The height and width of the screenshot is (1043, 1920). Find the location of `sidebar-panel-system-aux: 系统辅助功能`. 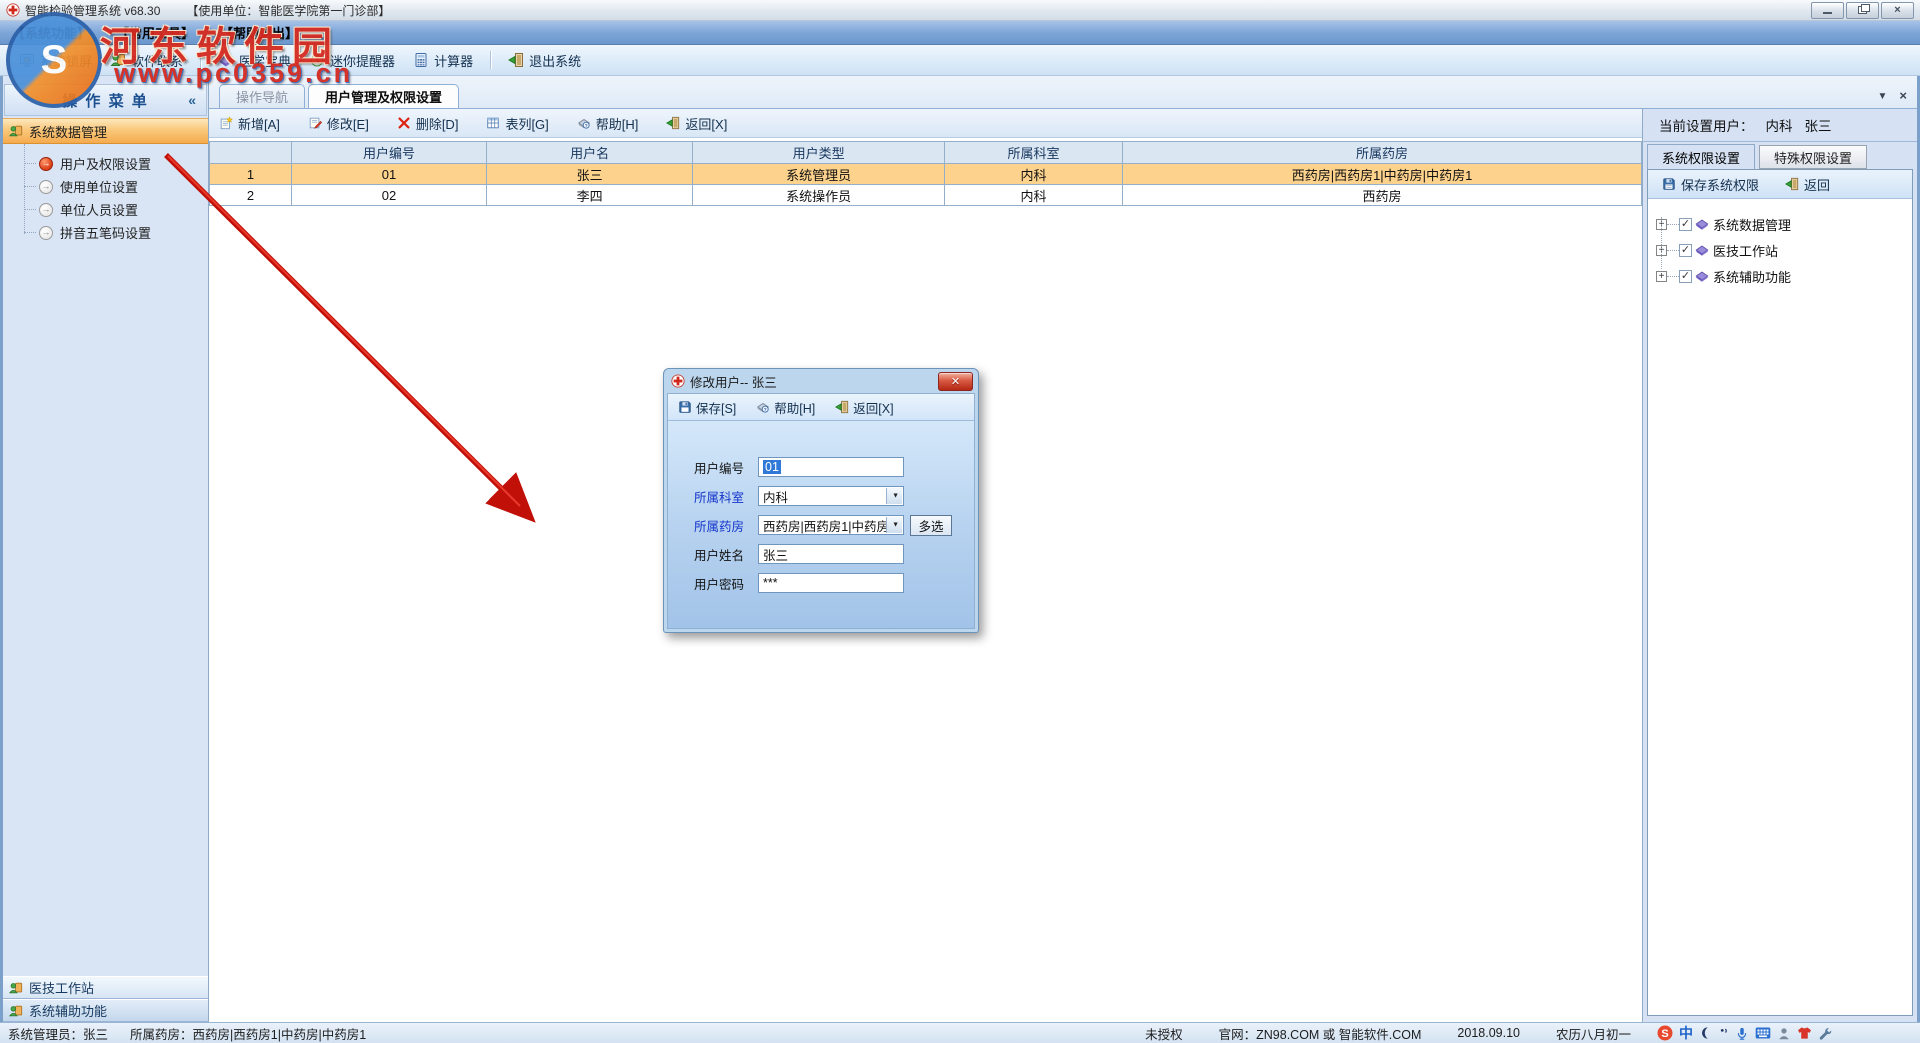

sidebar-panel-system-aux: 系统辅助功能 is located at coordinates (105, 1010).